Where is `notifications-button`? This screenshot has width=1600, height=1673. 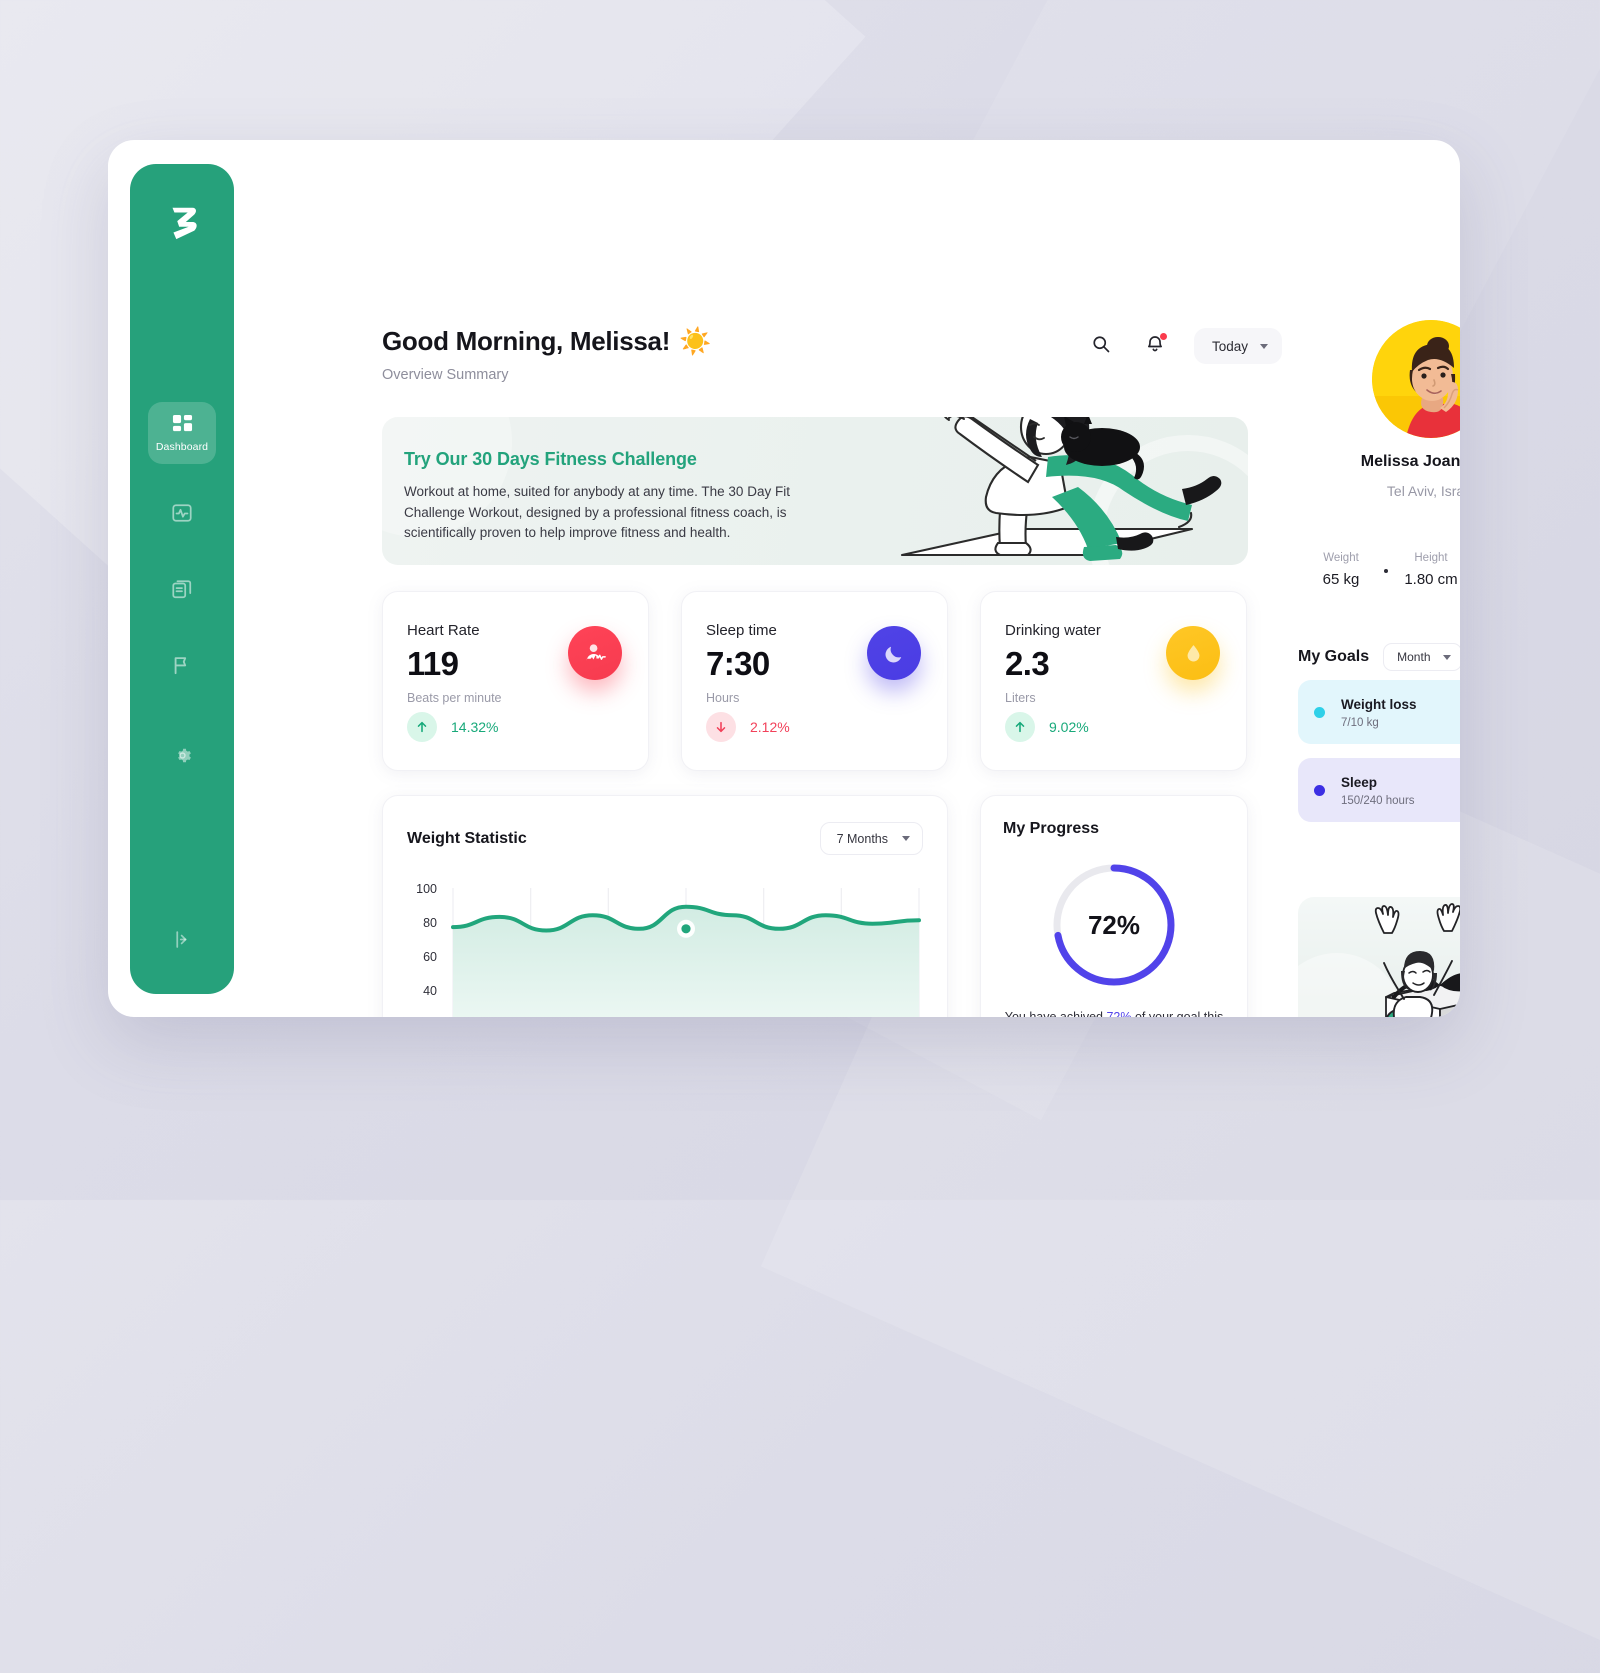
notifications-button is located at coordinates (1155, 346).